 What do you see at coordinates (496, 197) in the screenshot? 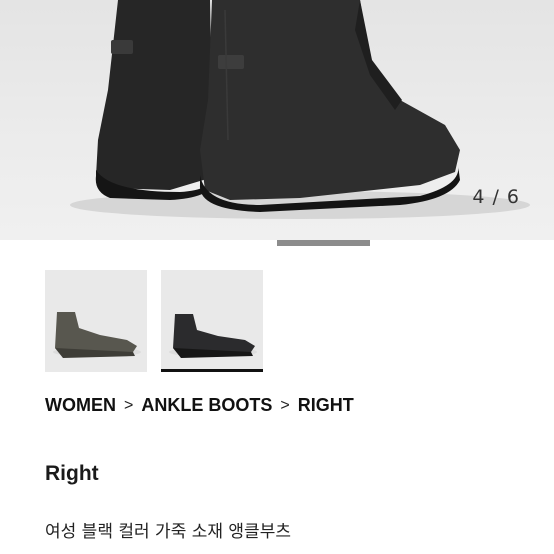
I see `image-counter: 4 / 6` at bounding box center [496, 197].